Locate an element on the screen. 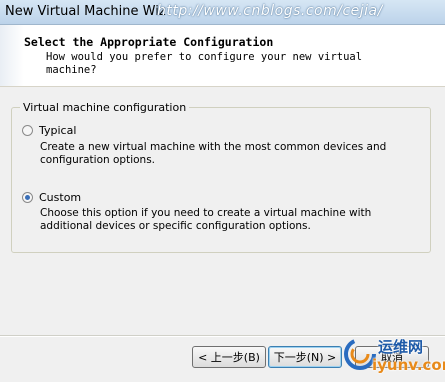 This screenshot has width=445, height=382. groupbox-label: Virtual machine configuration is located at coordinates (105, 107).